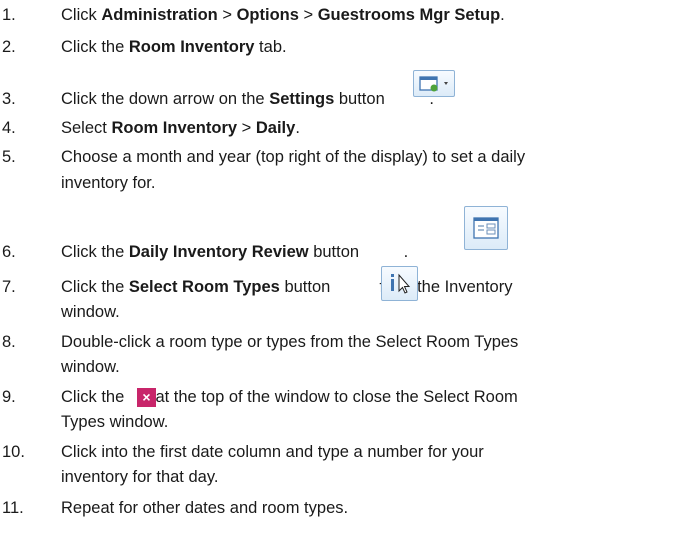 This screenshot has height=545, width=684. What do you see at coordinates (399, 283) in the screenshot?
I see `select-room-types-icon` at bounding box center [399, 283].